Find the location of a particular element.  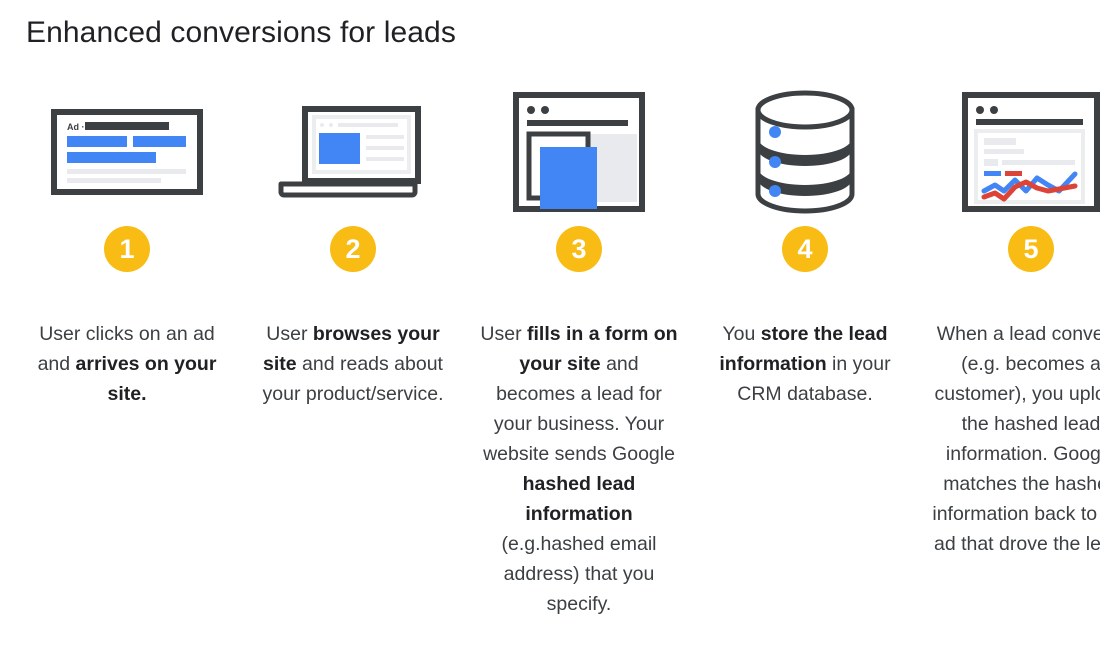

form-submission-window-icon is located at coordinates (579, 152).